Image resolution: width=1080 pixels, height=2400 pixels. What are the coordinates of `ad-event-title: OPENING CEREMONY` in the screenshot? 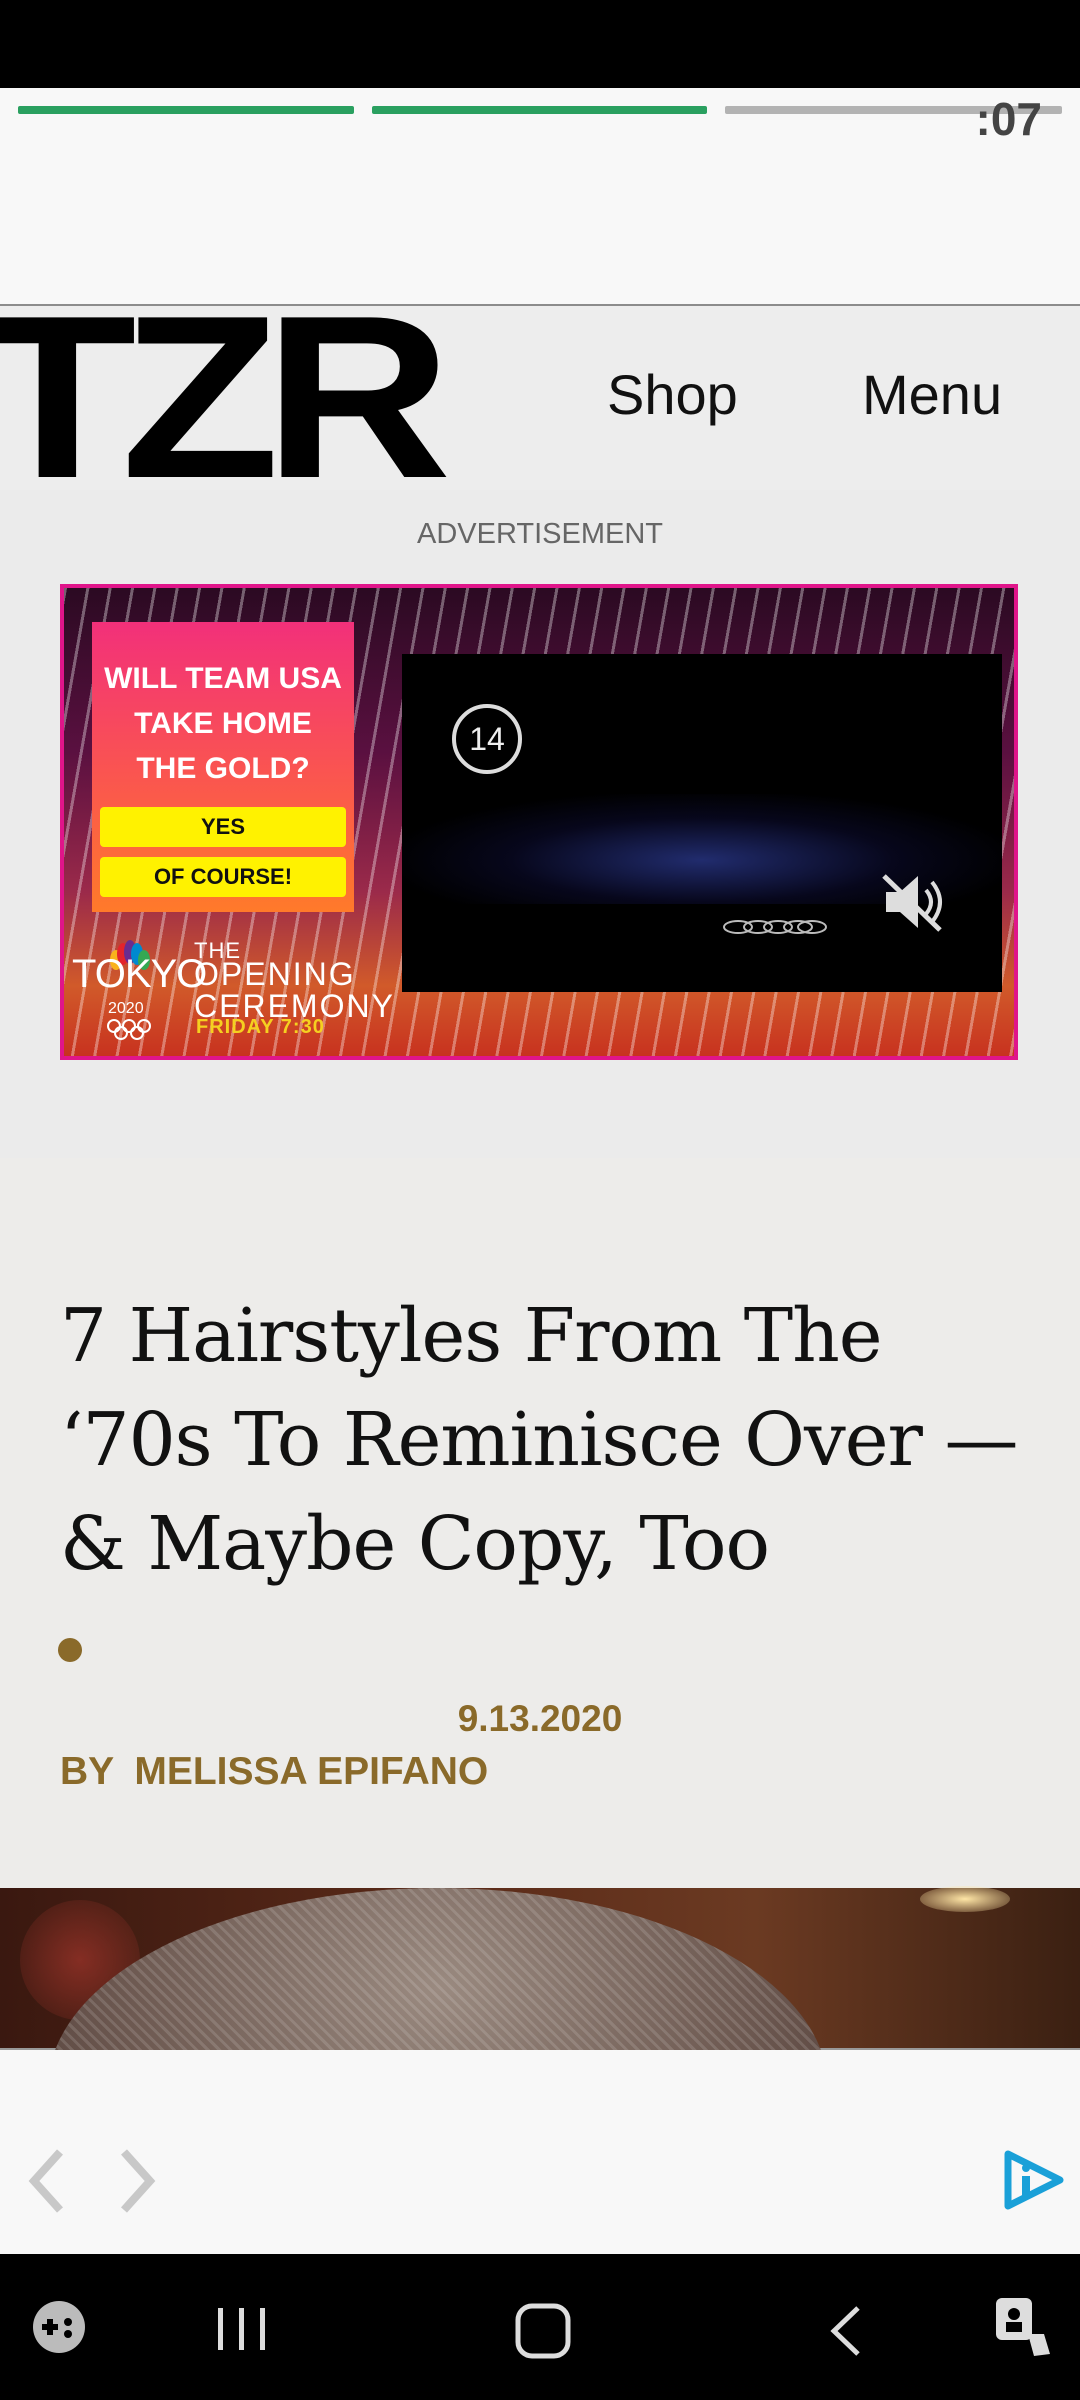 It's located at (294, 990).